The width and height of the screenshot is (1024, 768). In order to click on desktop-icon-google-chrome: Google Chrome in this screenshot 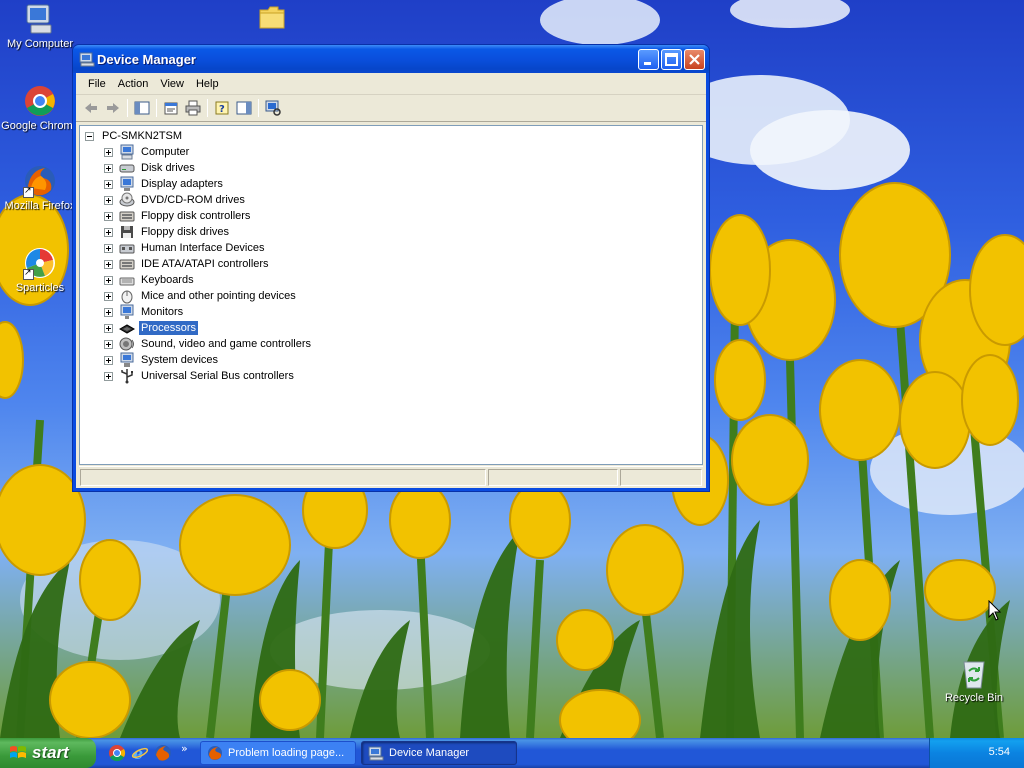, I will do `click(40, 108)`.